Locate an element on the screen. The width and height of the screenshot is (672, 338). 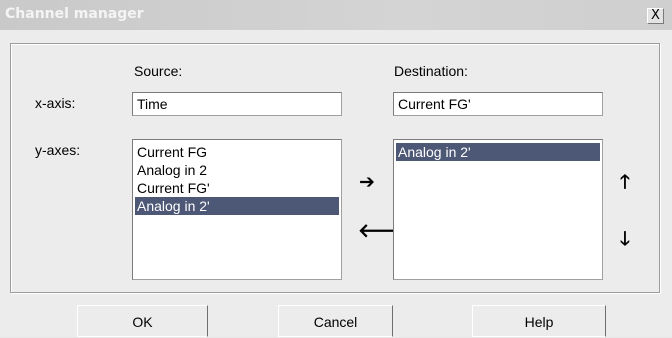
list-item: Current FG is located at coordinates (237, 152).